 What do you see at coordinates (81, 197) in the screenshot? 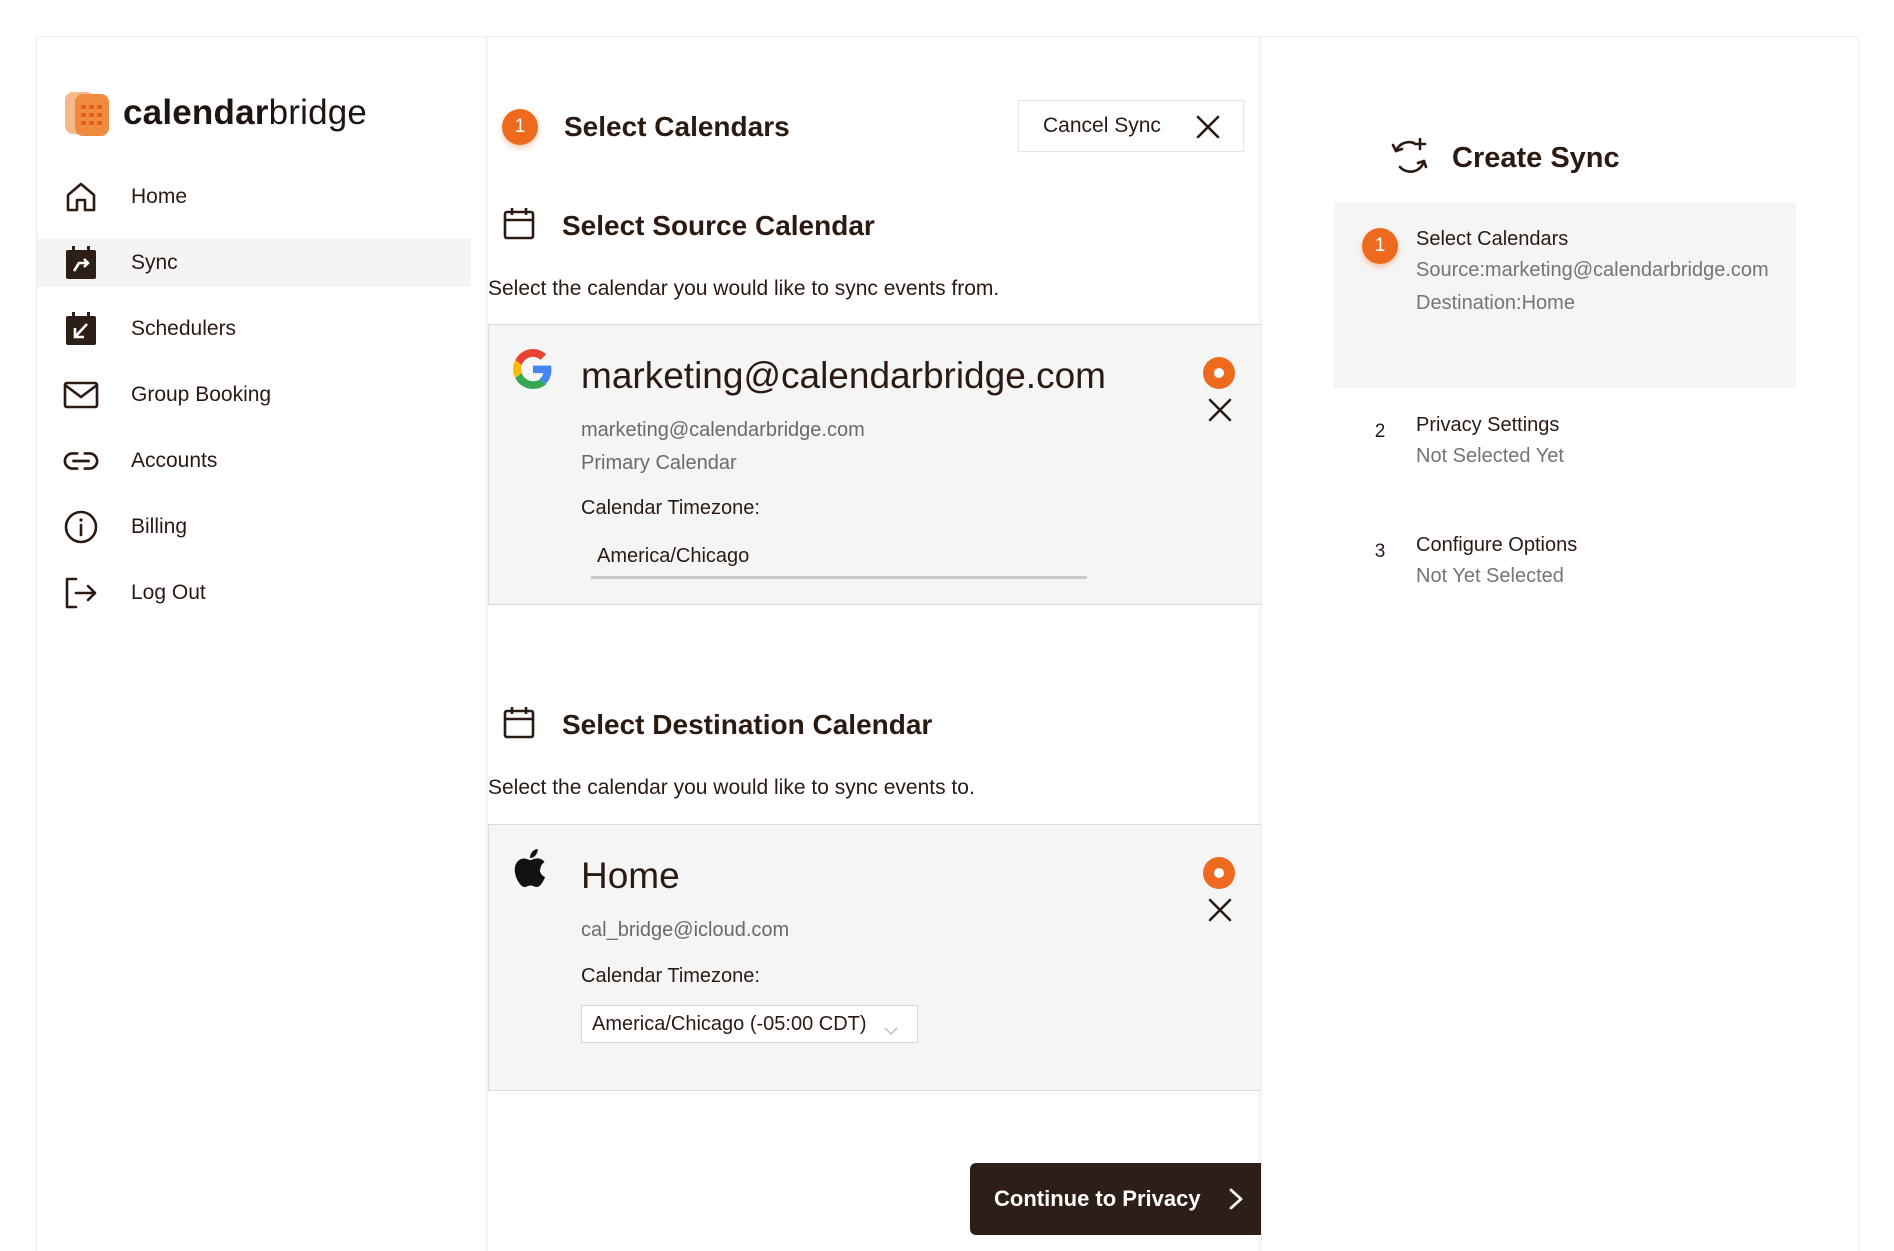
I see `home-icon` at bounding box center [81, 197].